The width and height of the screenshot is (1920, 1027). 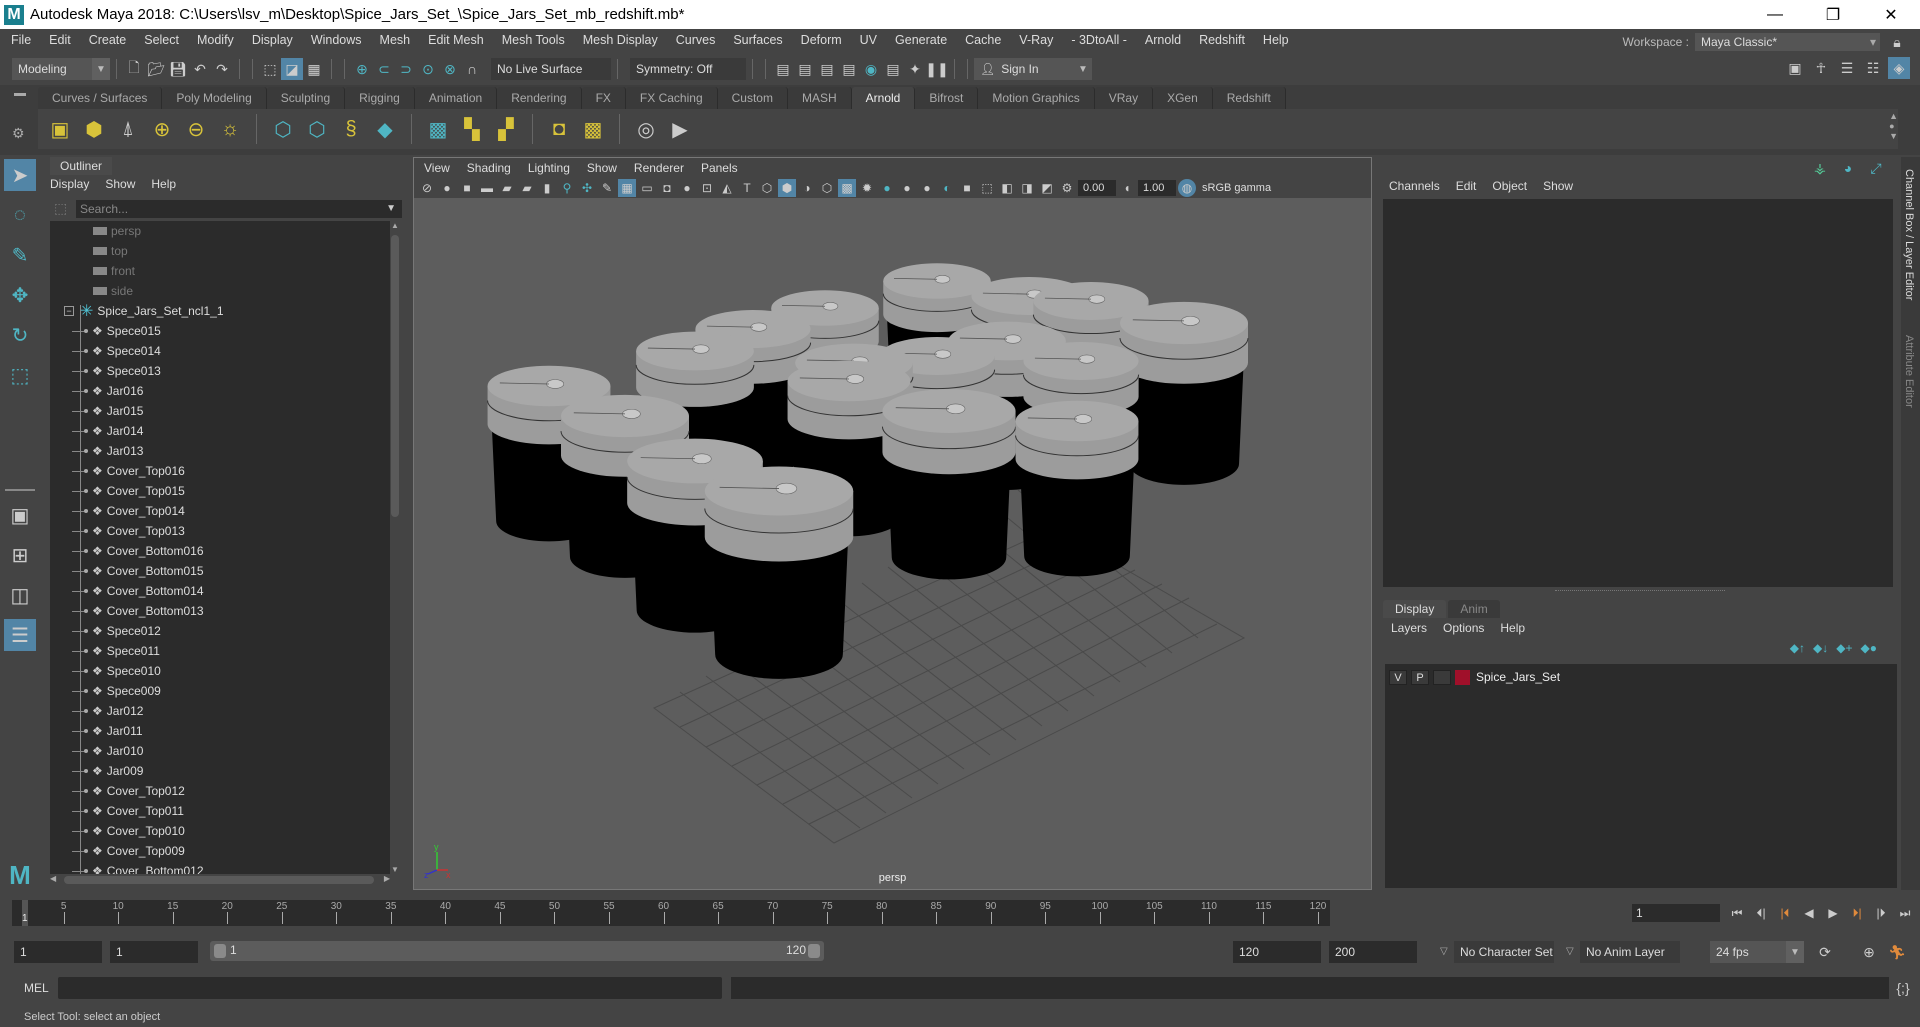 What do you see at coordinates (220, 751) in the screenshot?
I see `outliner-mesh-item: ❖ Jar010` at bounding box center [220, 751].